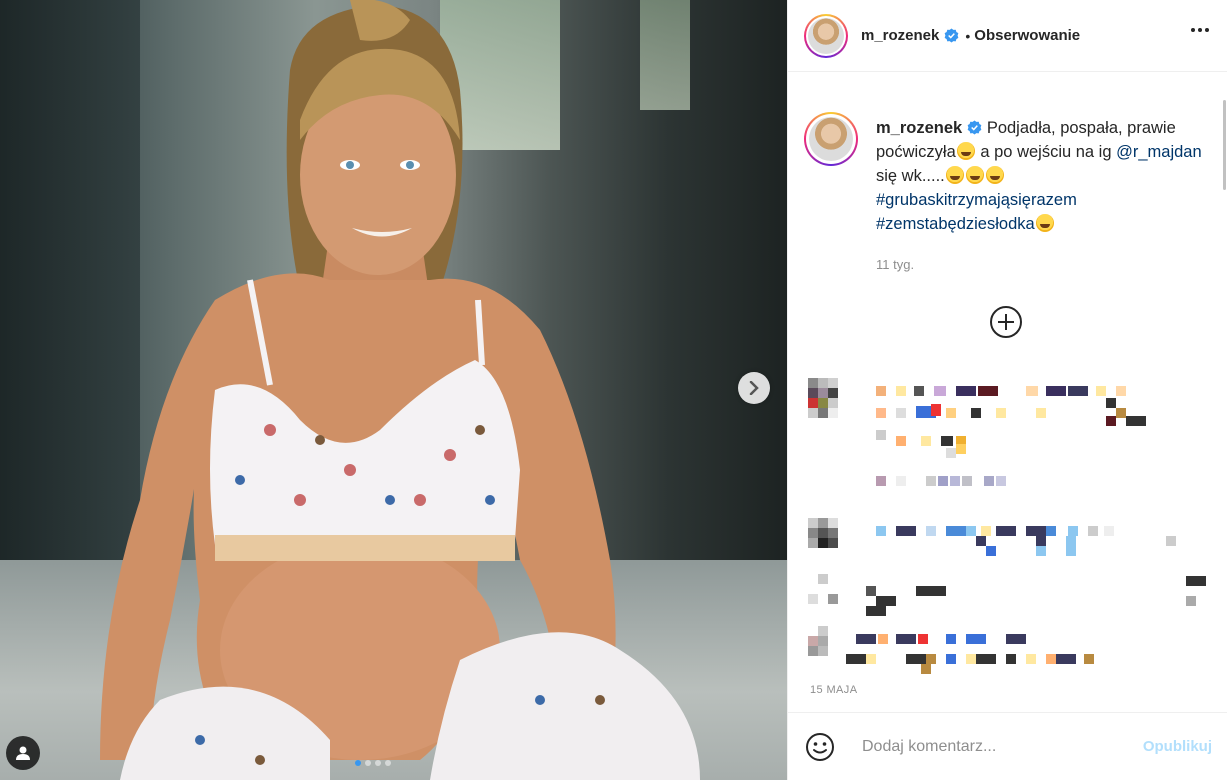 This screenshot has width=1227, height=780. Describe the element at coordinates (1044, 223) in the screenshot. I see `squinting-emoji-icon` at that location.